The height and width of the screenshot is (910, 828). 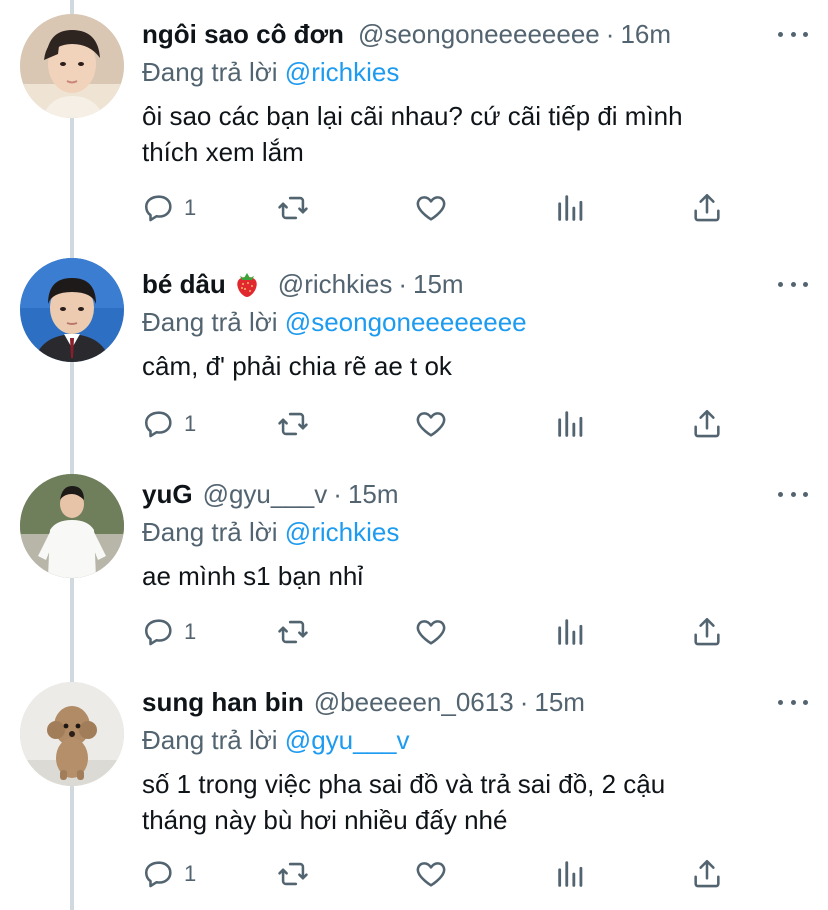 What do you see at coordinates (645, 34) in the screenshot?
I see `timestamp: 16m` at bounding box center [645, 34].